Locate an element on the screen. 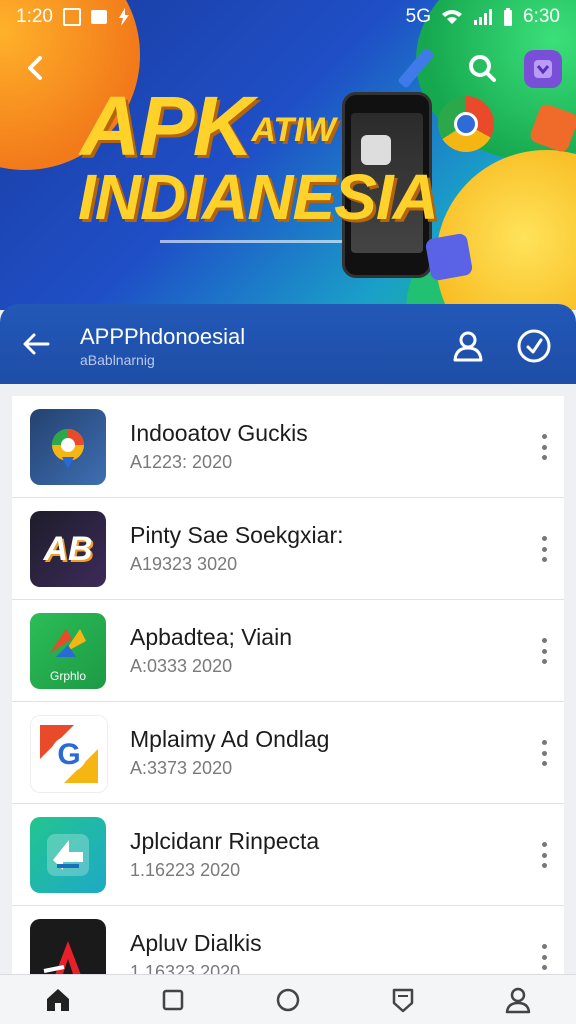  status-bar: 1:20 5G 6:30 is located at coordinates (288, 17).